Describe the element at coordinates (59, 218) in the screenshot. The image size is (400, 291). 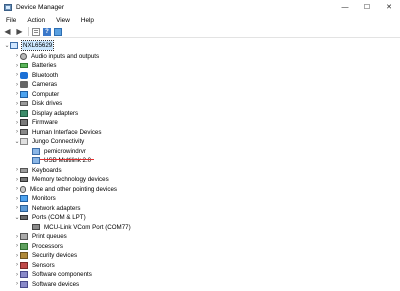
I see `tree-item-label: Ports (COM & LPT)` at that location.